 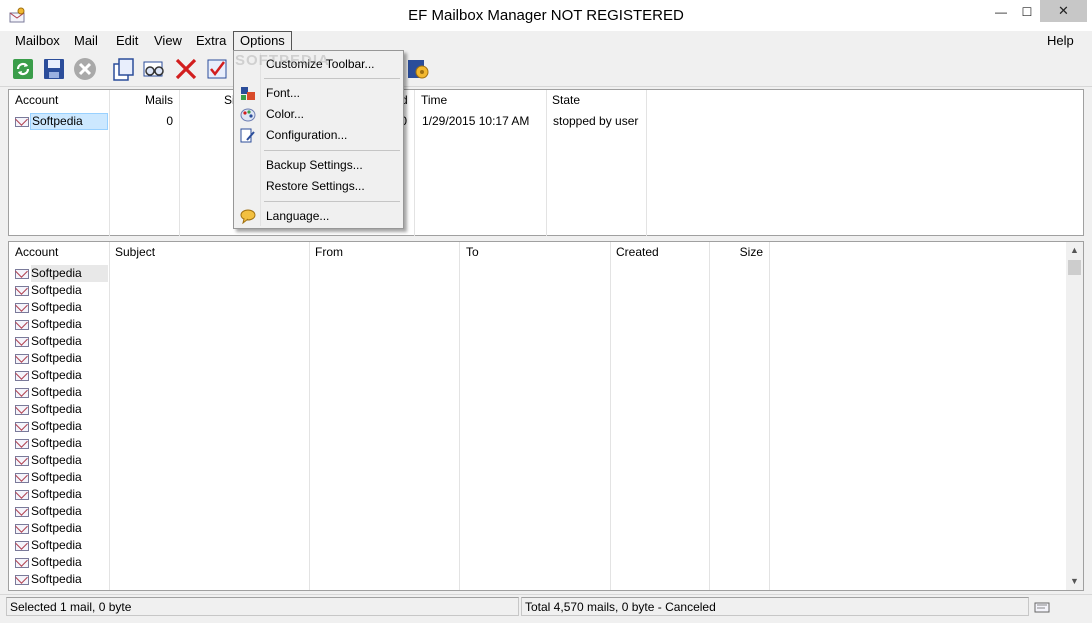 What do you see at coordinates (1060, 41) in the screenshot?
I see `menu-help: Help` at bounding box center [1060, 41].